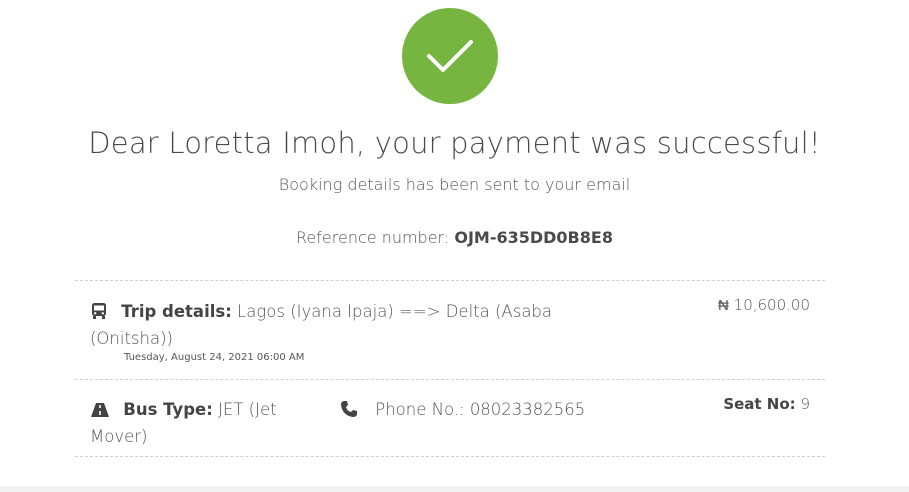 The image size is (909, 492). I want to click on seat-value: 9, so click(805, 404).